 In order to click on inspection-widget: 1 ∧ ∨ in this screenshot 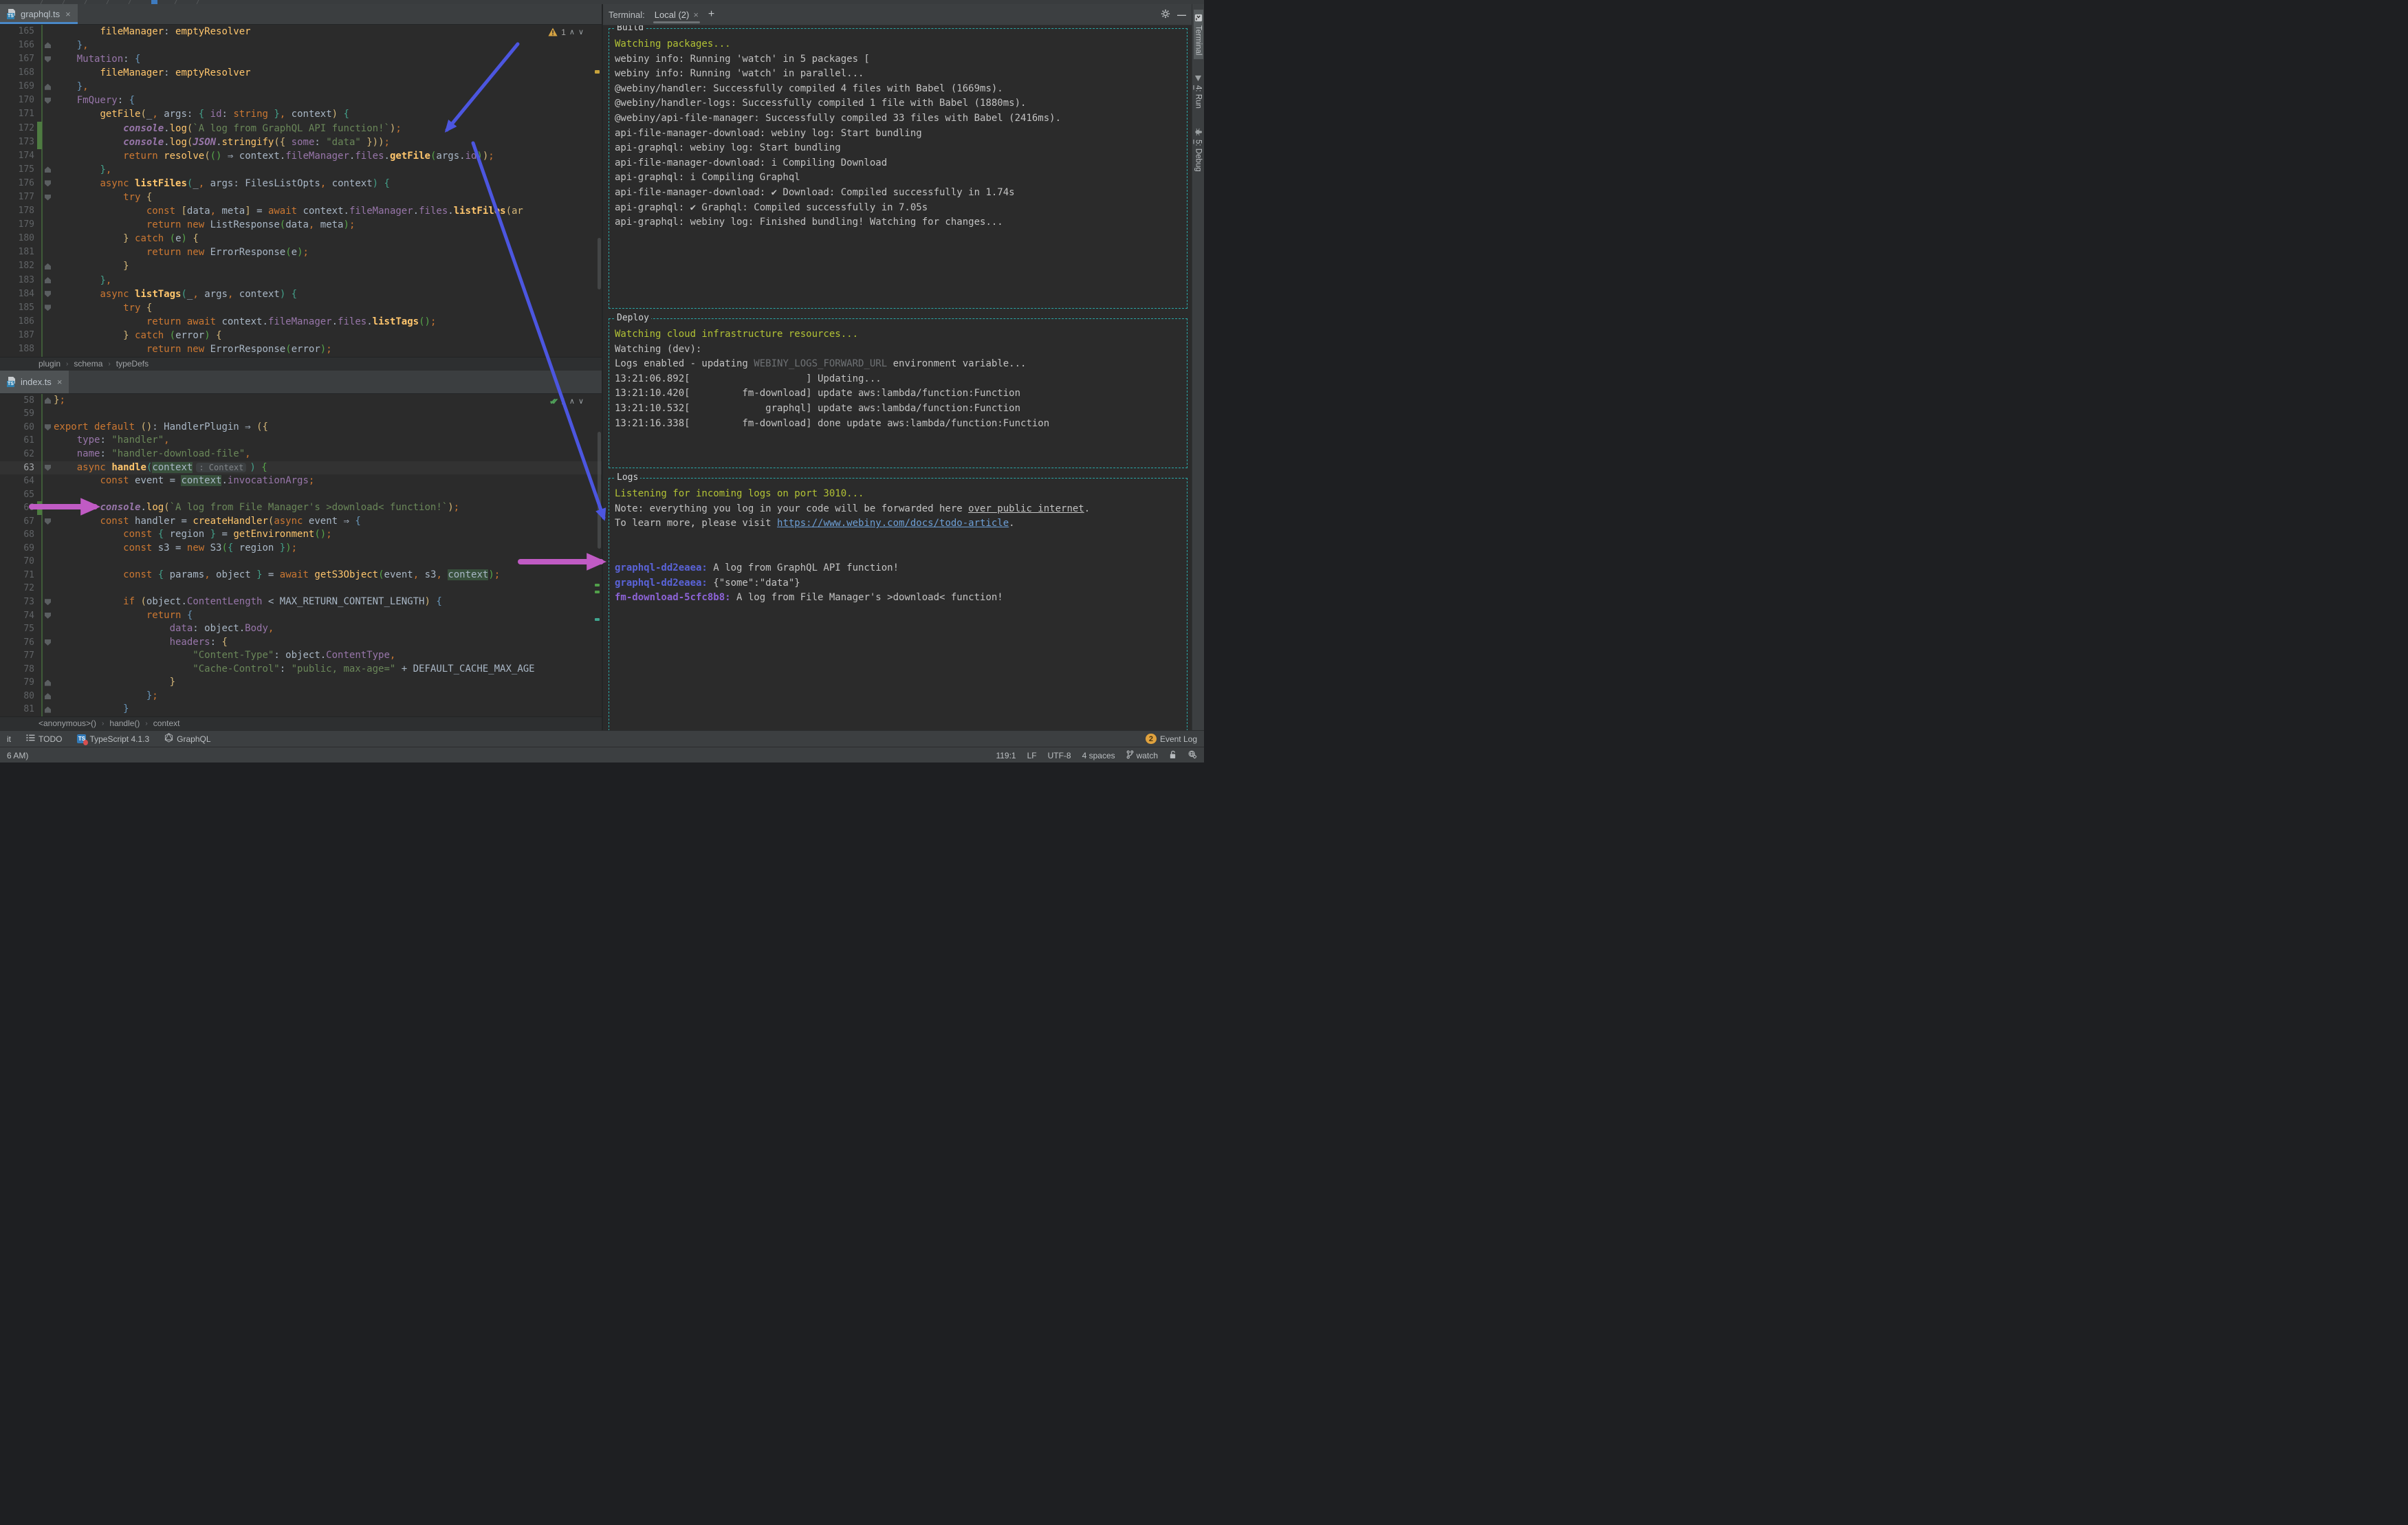, I will do `click(566, 32)`.